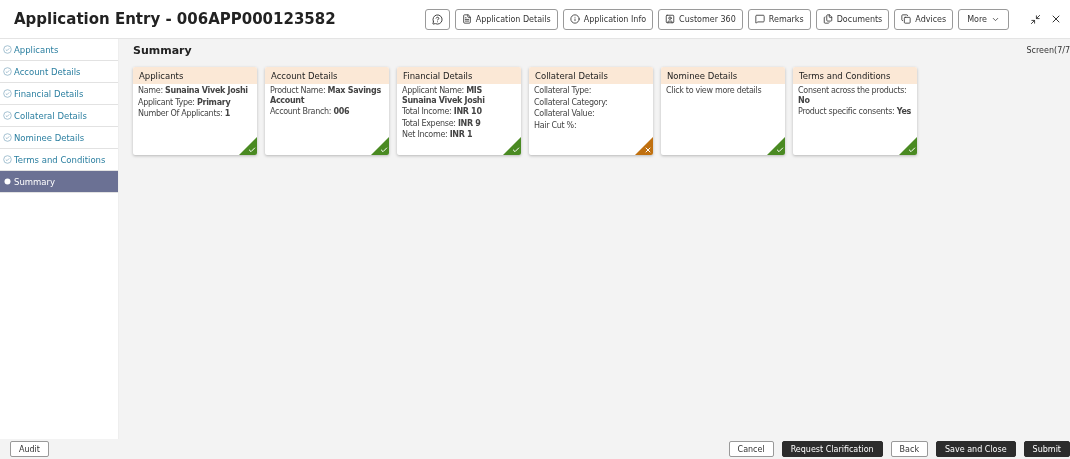 This screenshot has height=459, width=1070. Describe the element at coordinates (855, 75) in the screenshot. I see `card-title: Terms and Conditions` at that location.